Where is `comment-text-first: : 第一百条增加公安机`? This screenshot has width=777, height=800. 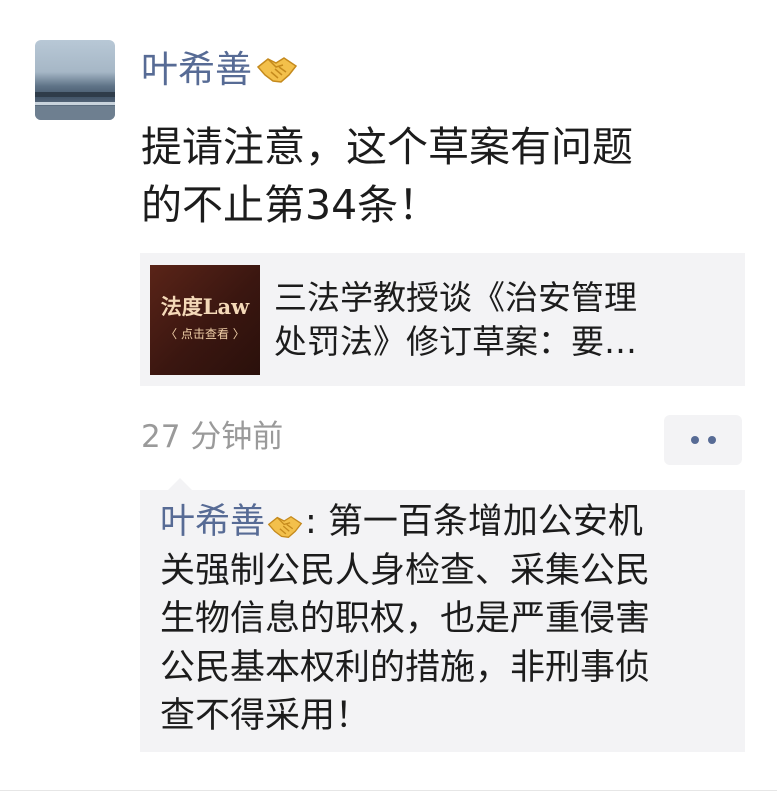
comment-text-first: : 第一百条增加公安机 is located at coordinates (474, 522).